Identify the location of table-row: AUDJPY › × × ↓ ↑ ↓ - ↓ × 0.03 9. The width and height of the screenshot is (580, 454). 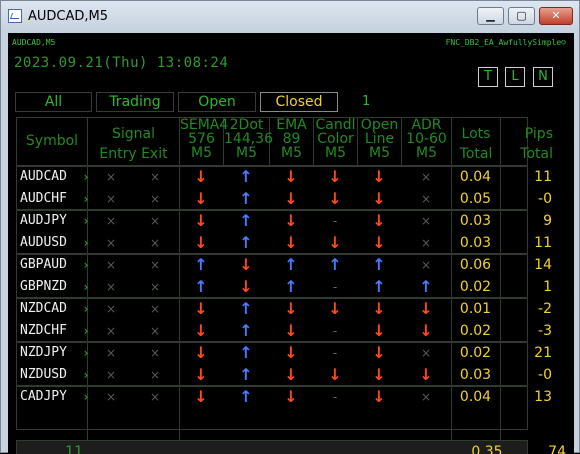
(284, 221).